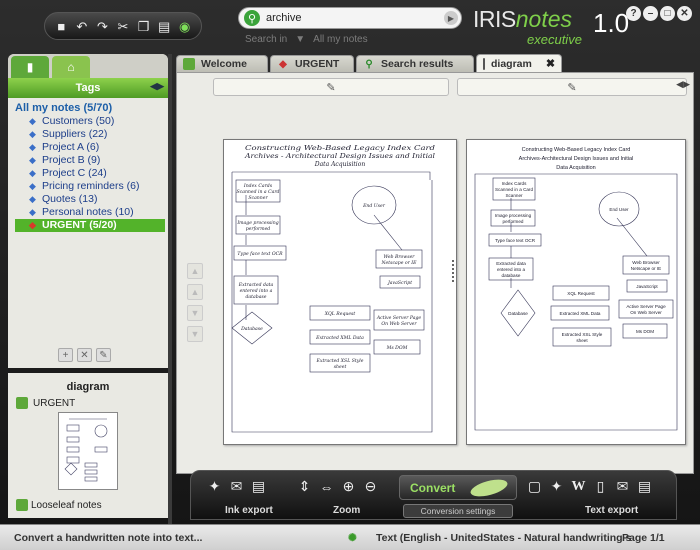  I want to click on tags-tab-icon: ⌂, so click(71, 67).